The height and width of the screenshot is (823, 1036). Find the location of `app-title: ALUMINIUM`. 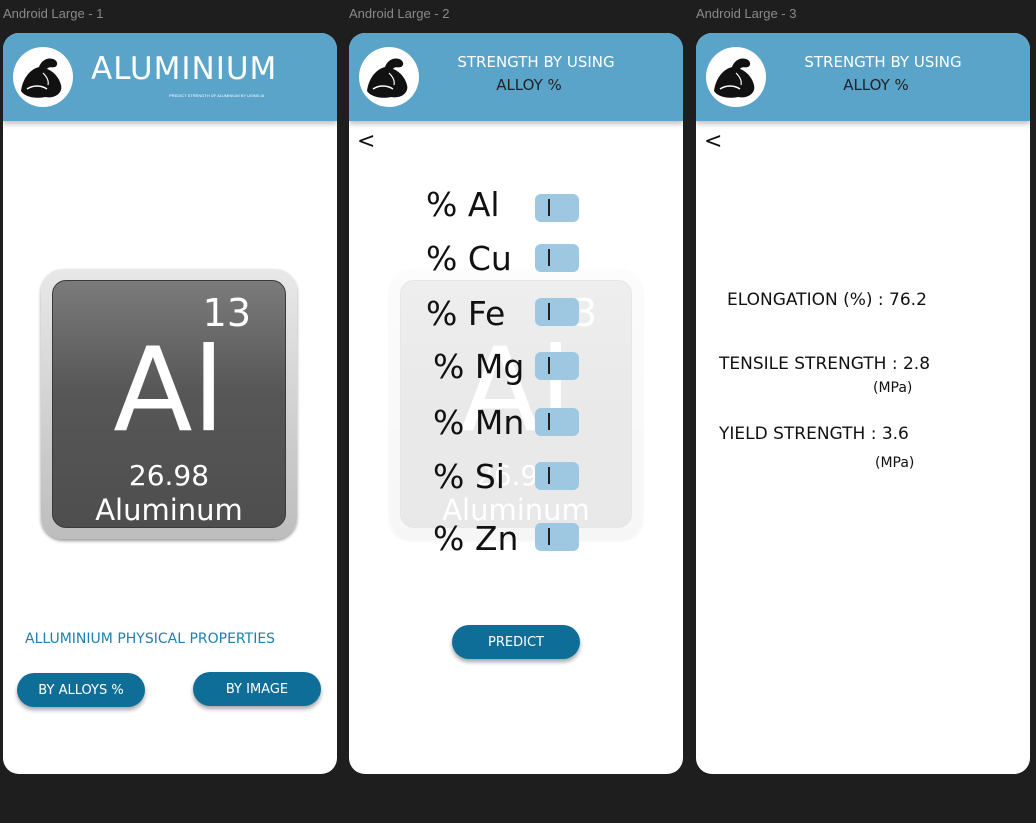

app-title: ALUMINIUM is located at coordinates (184, 69).